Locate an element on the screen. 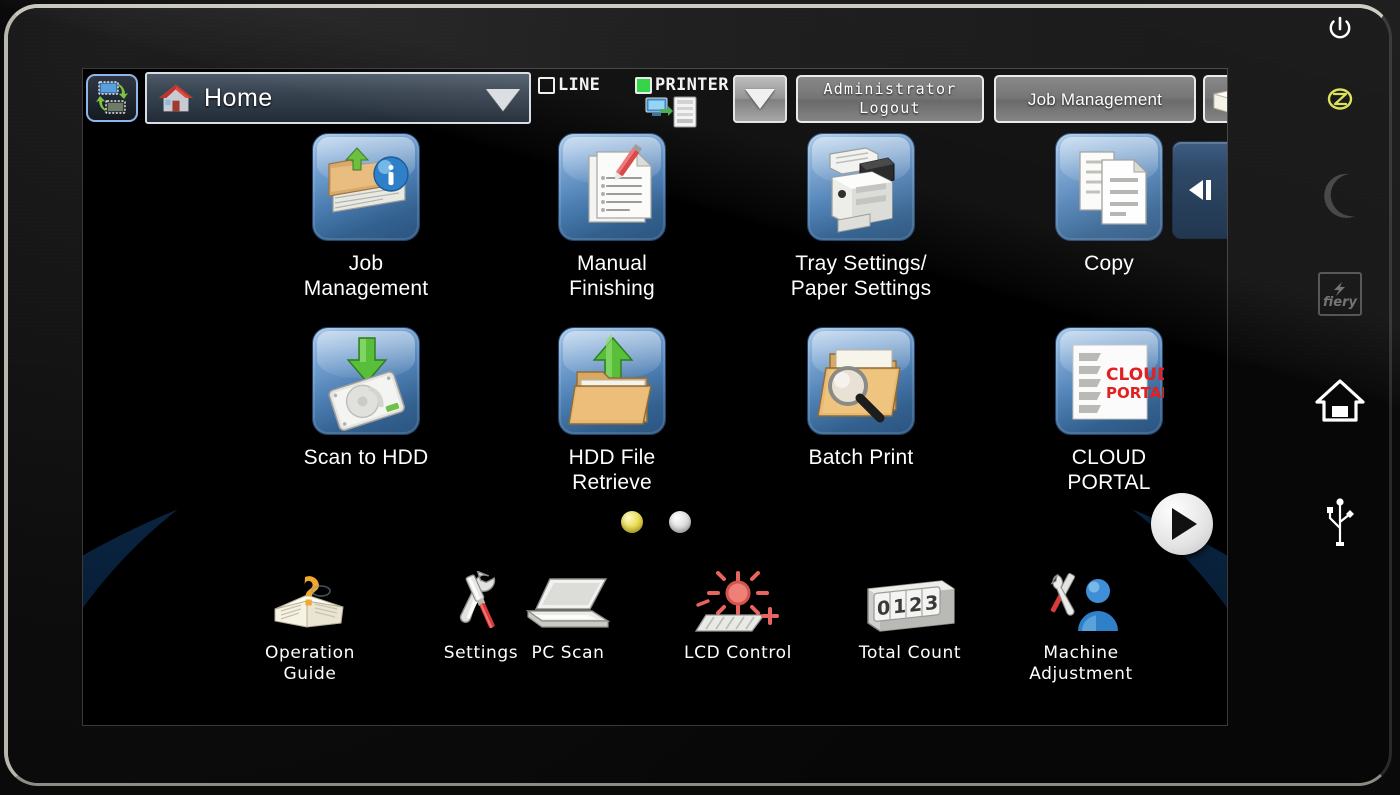  cloud-badge-line2: PORTAL is located at coordinates (1135, 393).